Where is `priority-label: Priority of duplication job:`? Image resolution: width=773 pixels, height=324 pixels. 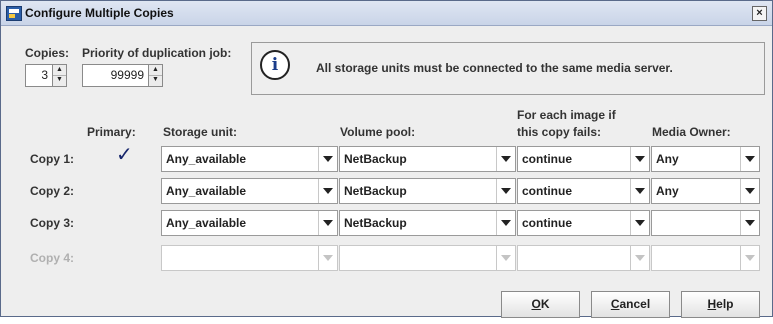 priority-label: Priority of duplication job: is located at coordinates (157, 53).